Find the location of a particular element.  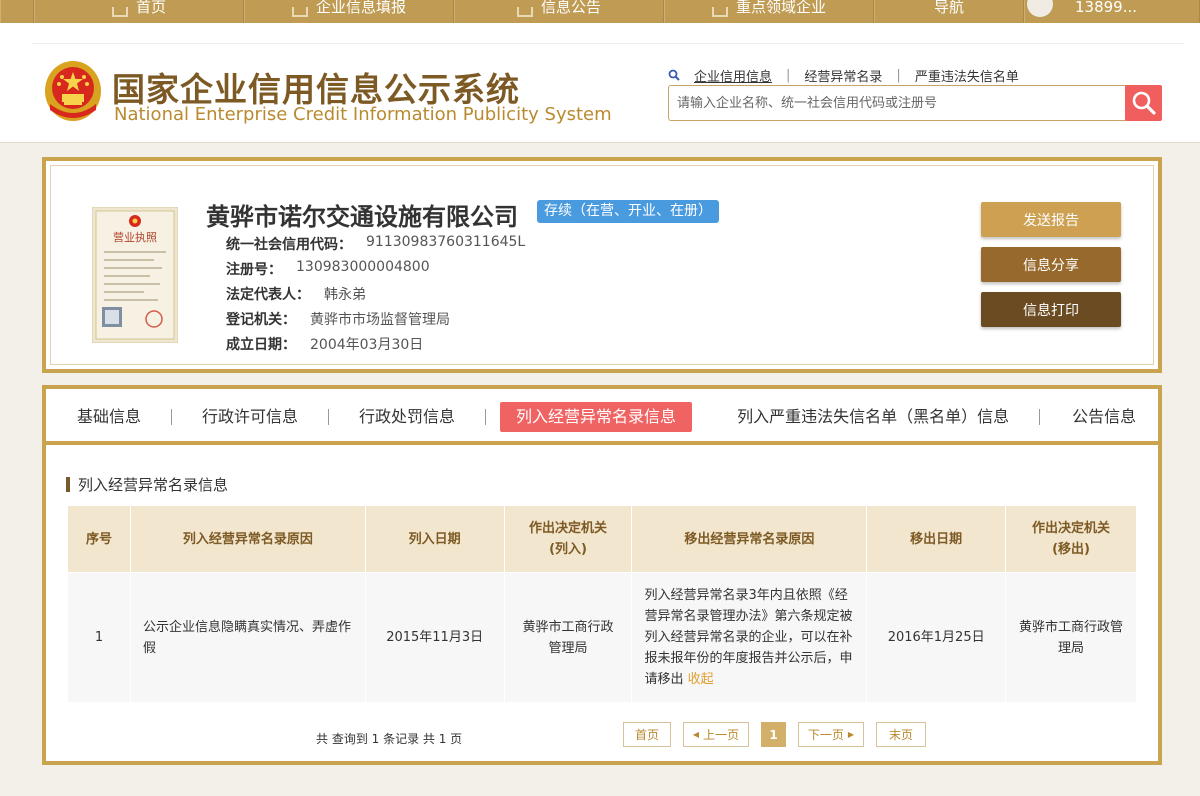

info-row-authority: 登记机关： 黄骅市市场监督管理局 is located at coordinates (338, 320).